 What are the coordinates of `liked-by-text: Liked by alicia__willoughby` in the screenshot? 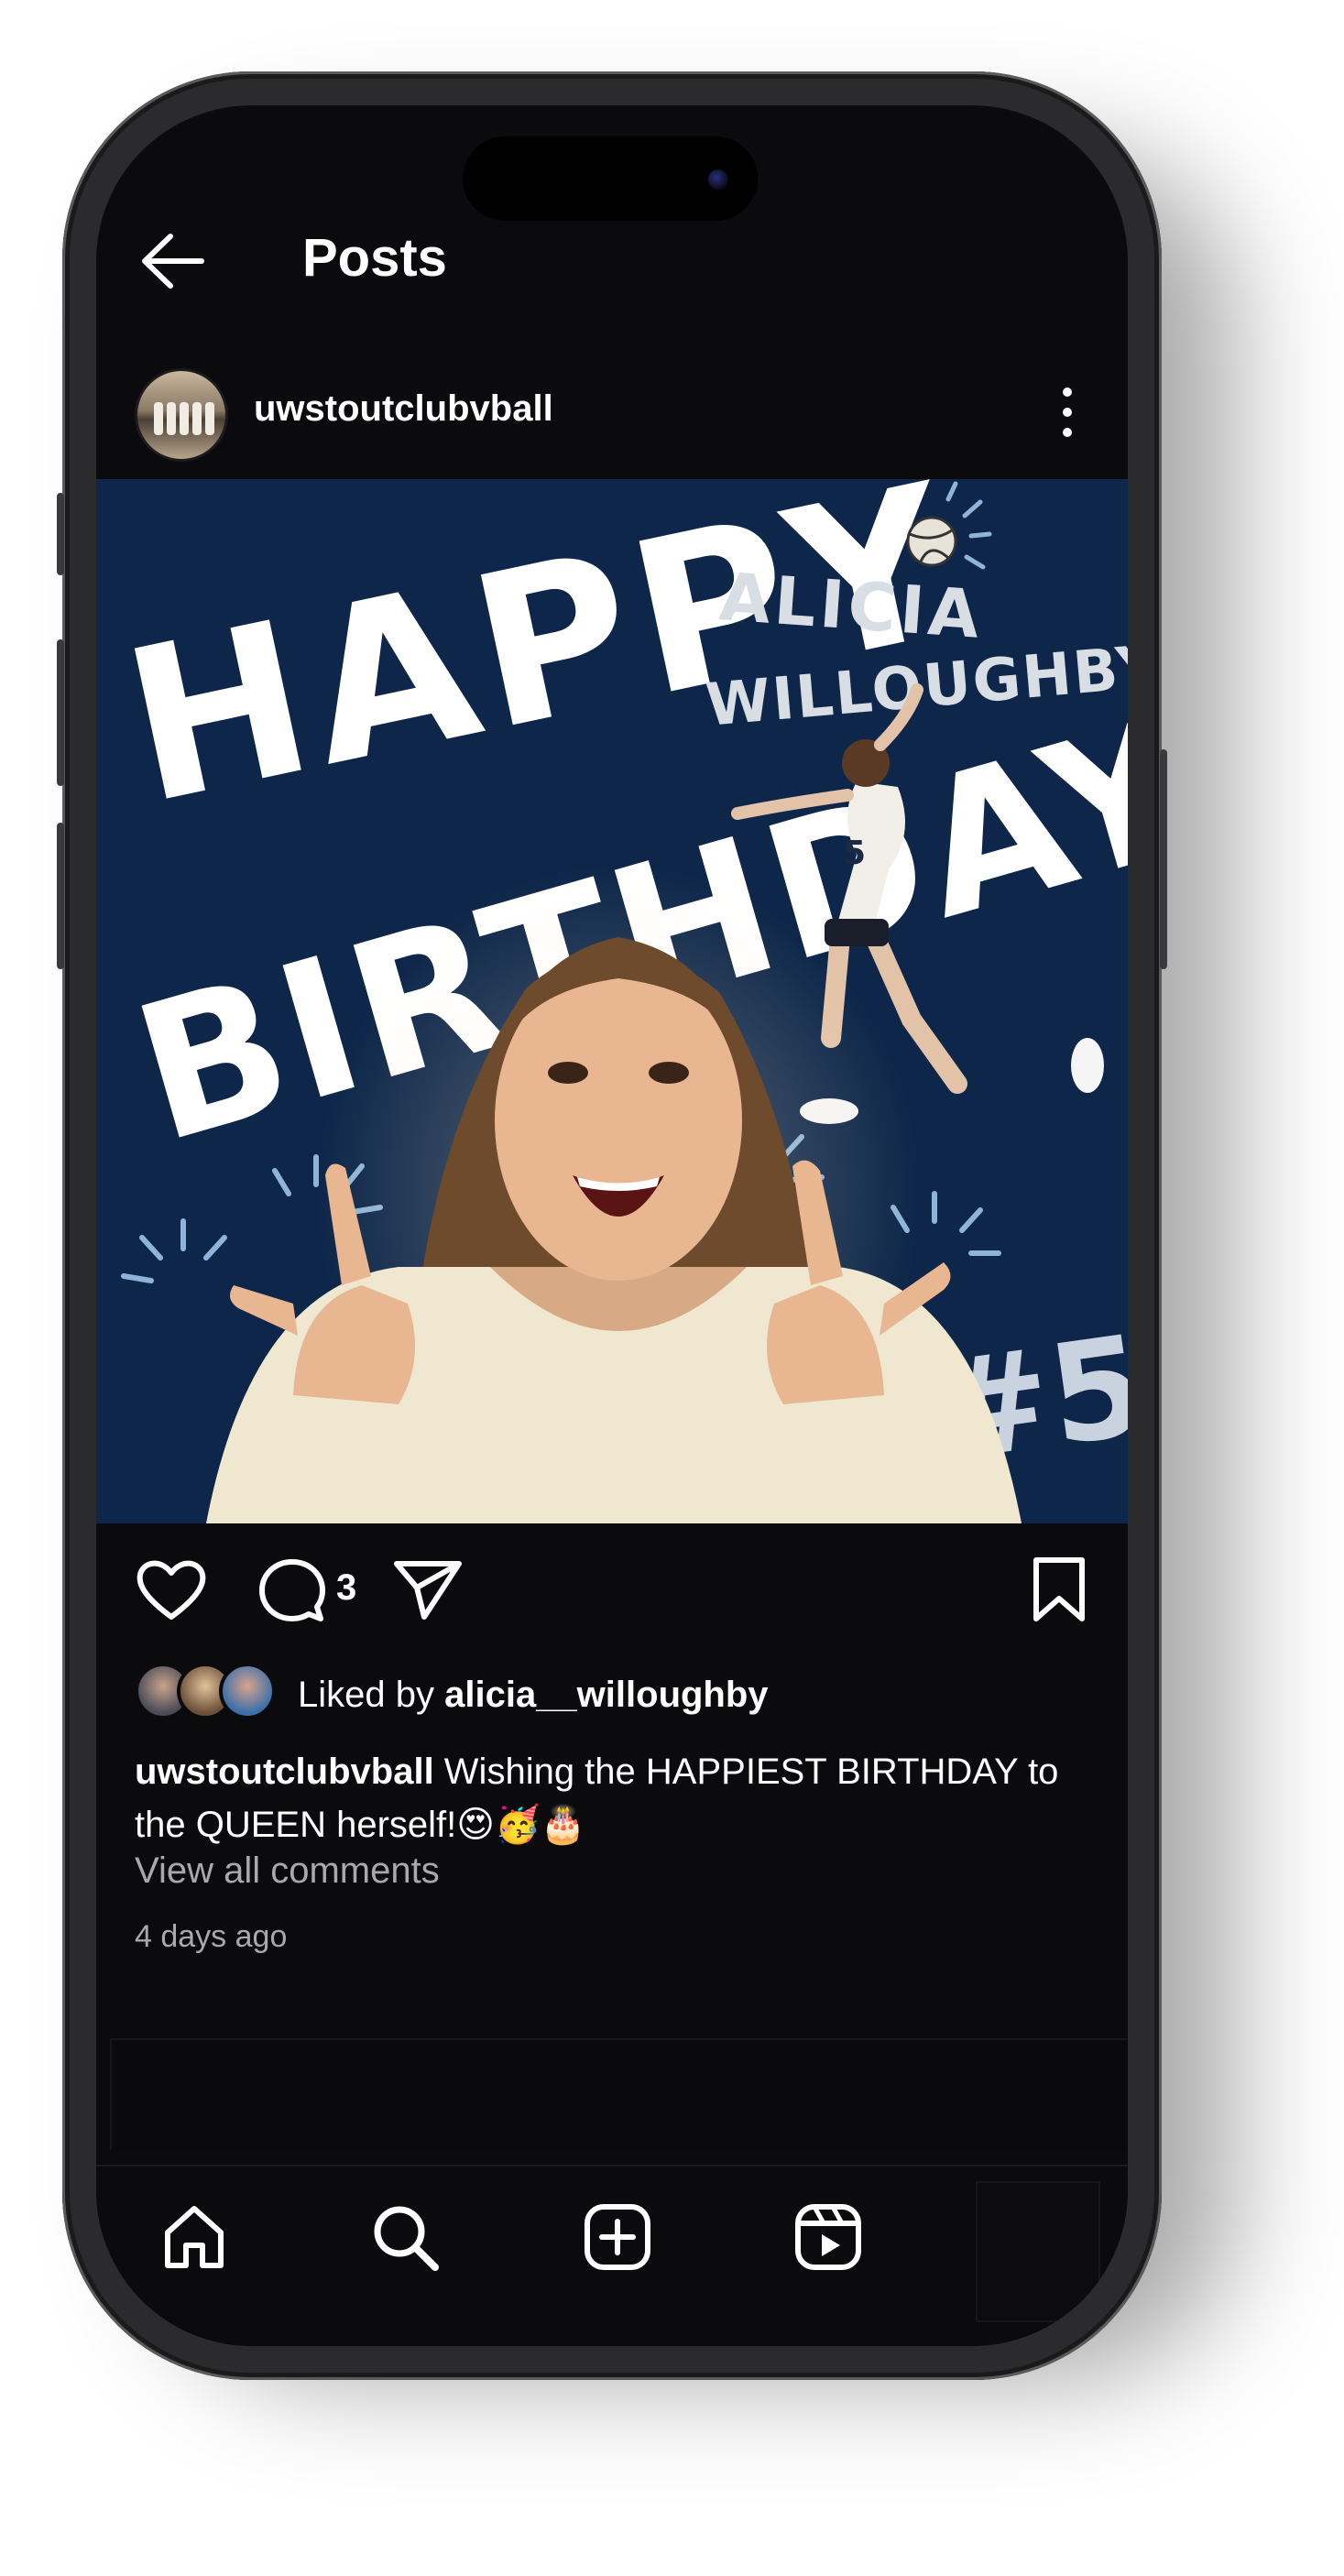 It's located at (533, 1695).